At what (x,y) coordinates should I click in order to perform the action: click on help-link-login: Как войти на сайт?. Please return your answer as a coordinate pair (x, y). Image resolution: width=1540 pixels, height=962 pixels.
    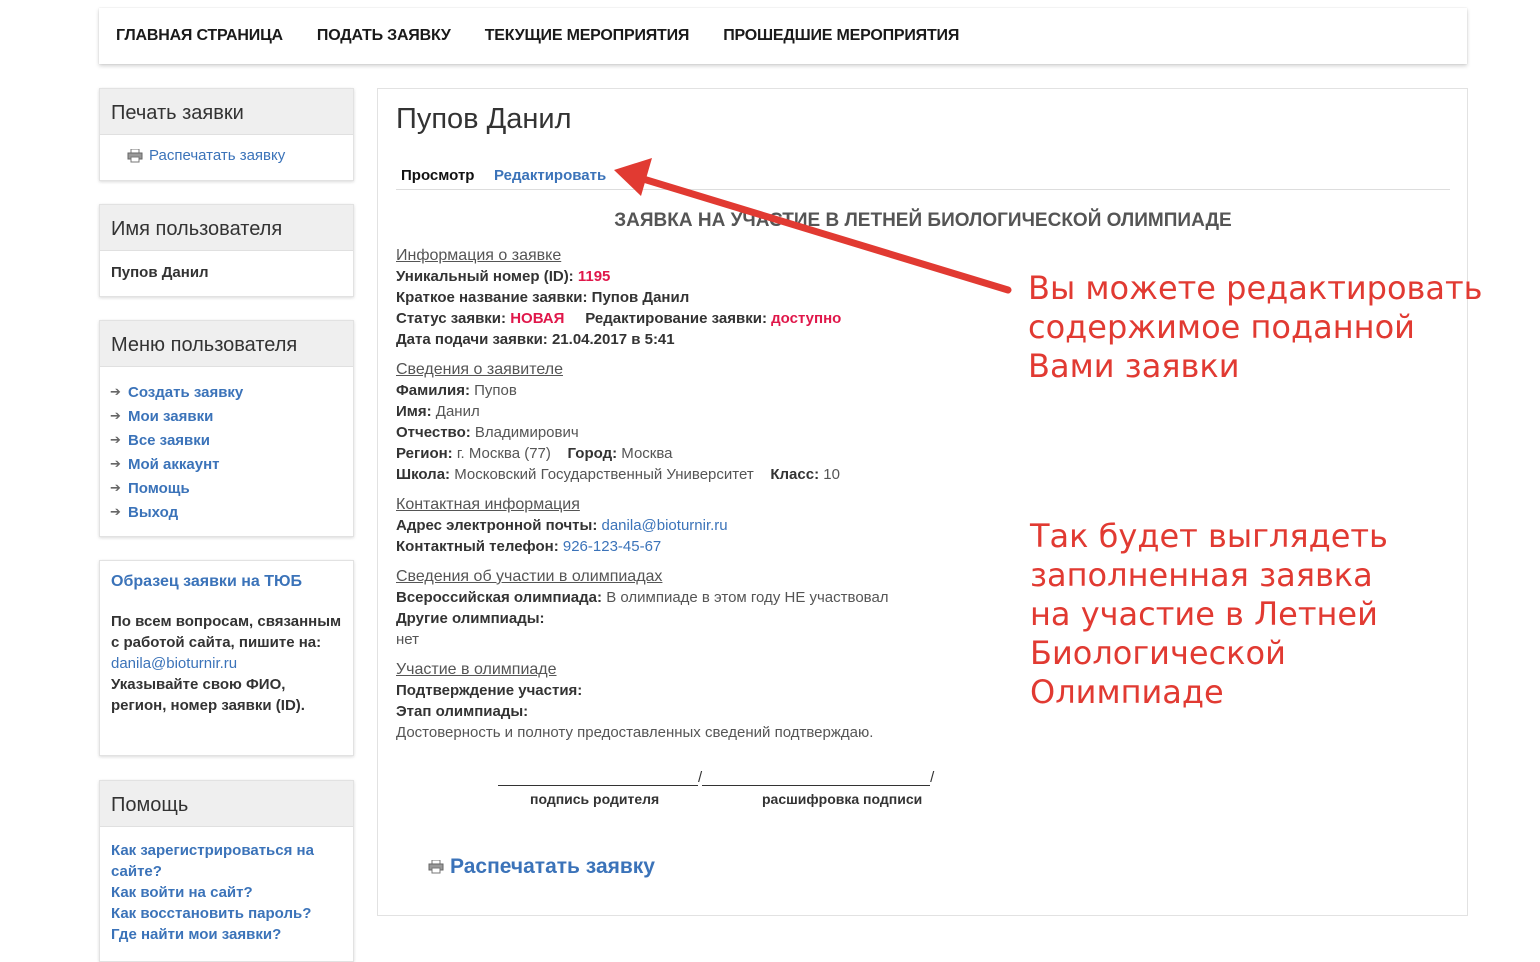
    Looking at the image, I should click on (226, 892).